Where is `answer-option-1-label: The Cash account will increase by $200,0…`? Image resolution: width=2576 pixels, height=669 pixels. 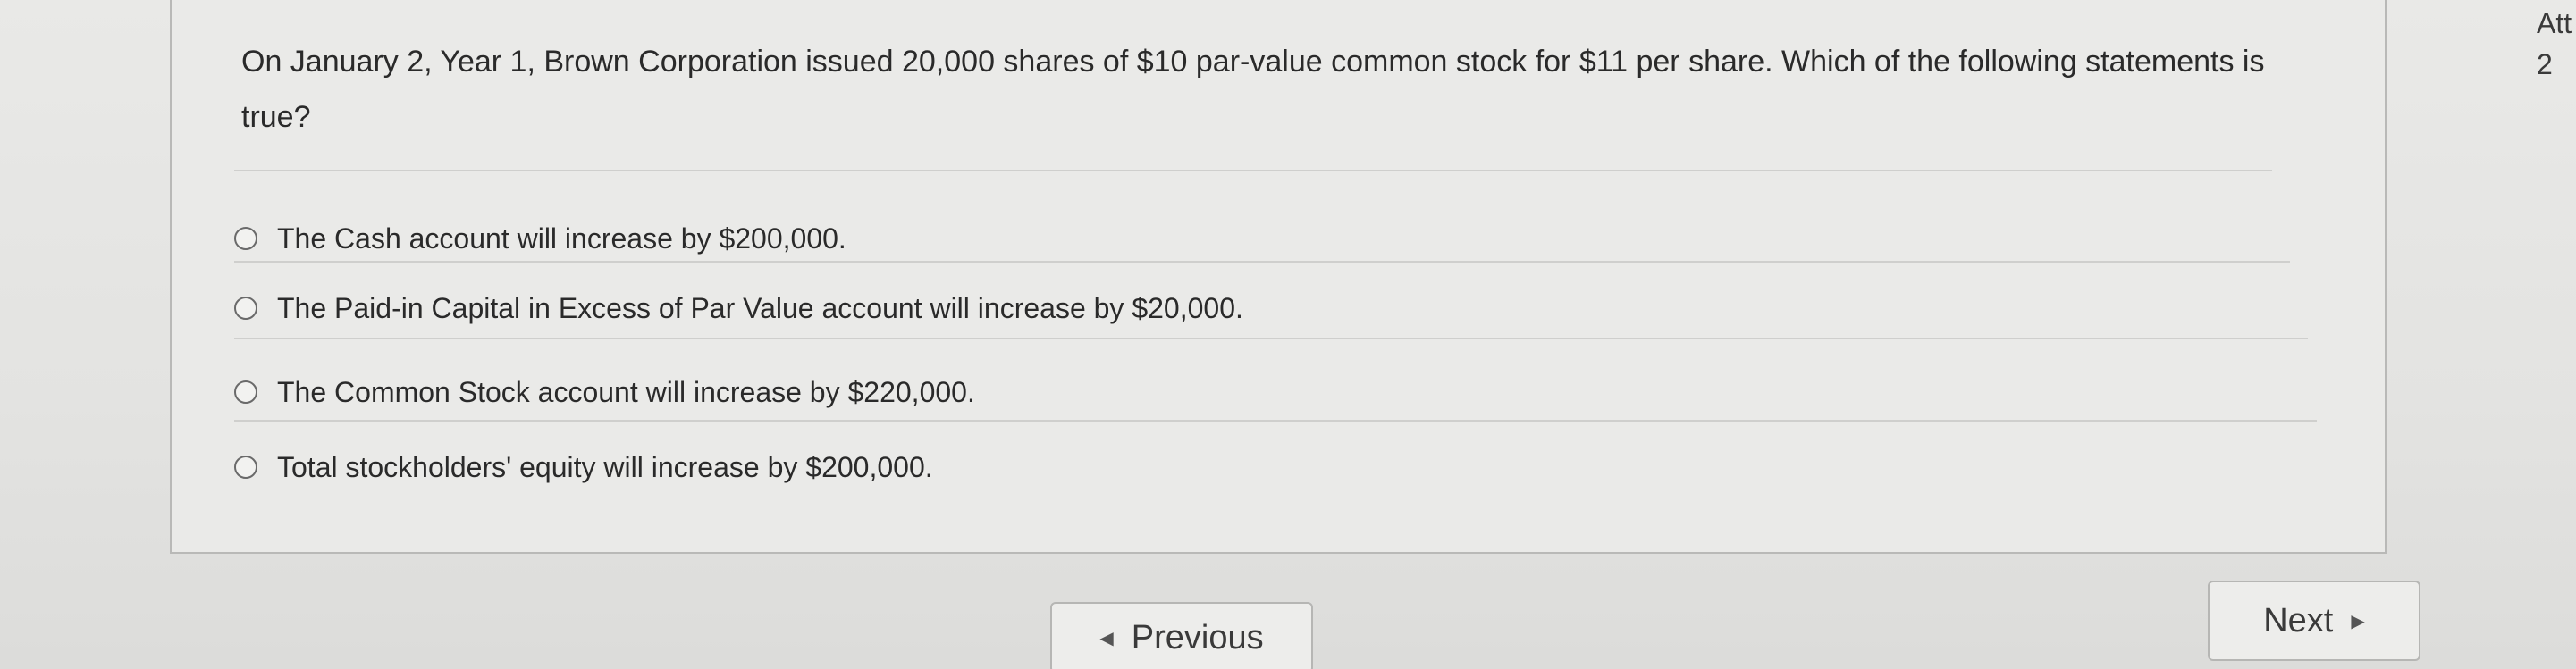
answer-option-1-label: The Cash account will increase by $200,0… is located at coordinates (562, 239).